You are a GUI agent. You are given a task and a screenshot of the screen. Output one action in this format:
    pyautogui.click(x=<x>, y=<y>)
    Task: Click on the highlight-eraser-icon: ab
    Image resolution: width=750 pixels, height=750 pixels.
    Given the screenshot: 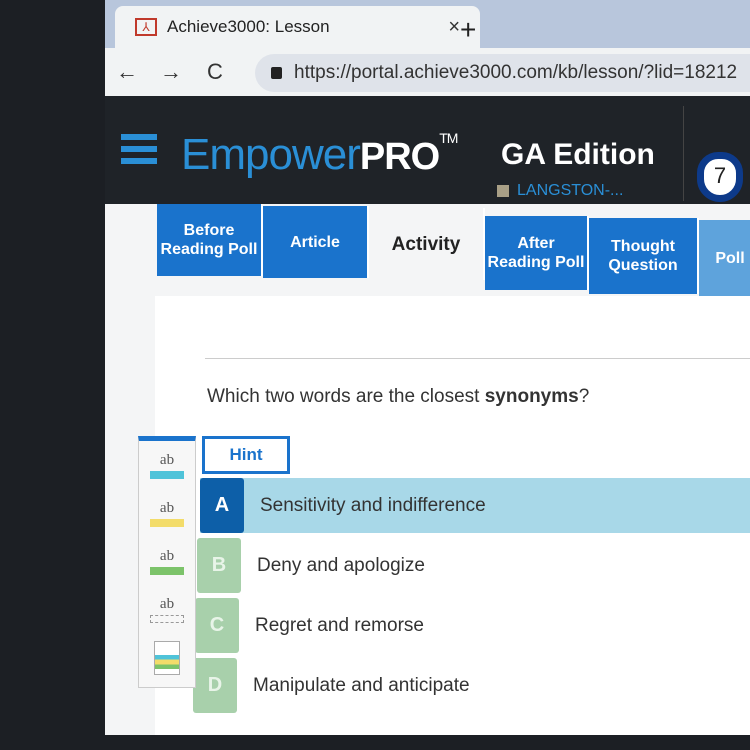 What is the action you would take?
    pyautogui.click(x=167, y=609)
    